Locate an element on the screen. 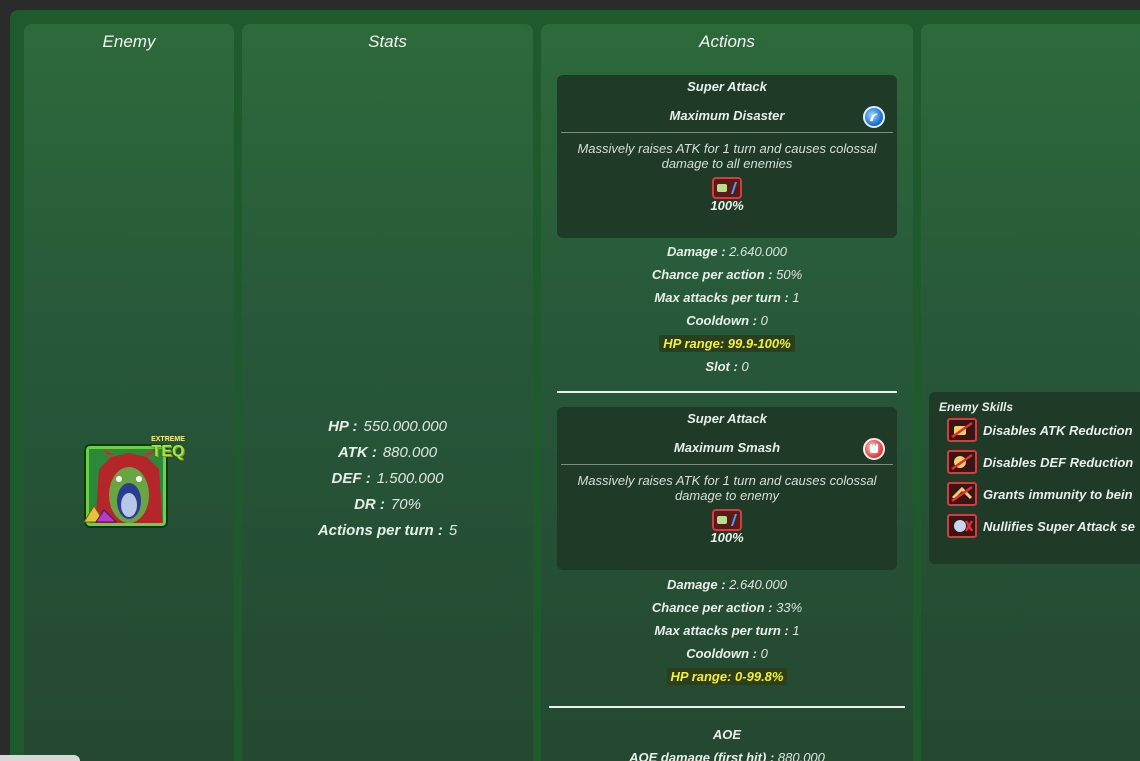 Image resolution: width=1140 pixels, height=761 pixels. stat-value: 880.000 is located at coordinates (410, 452).